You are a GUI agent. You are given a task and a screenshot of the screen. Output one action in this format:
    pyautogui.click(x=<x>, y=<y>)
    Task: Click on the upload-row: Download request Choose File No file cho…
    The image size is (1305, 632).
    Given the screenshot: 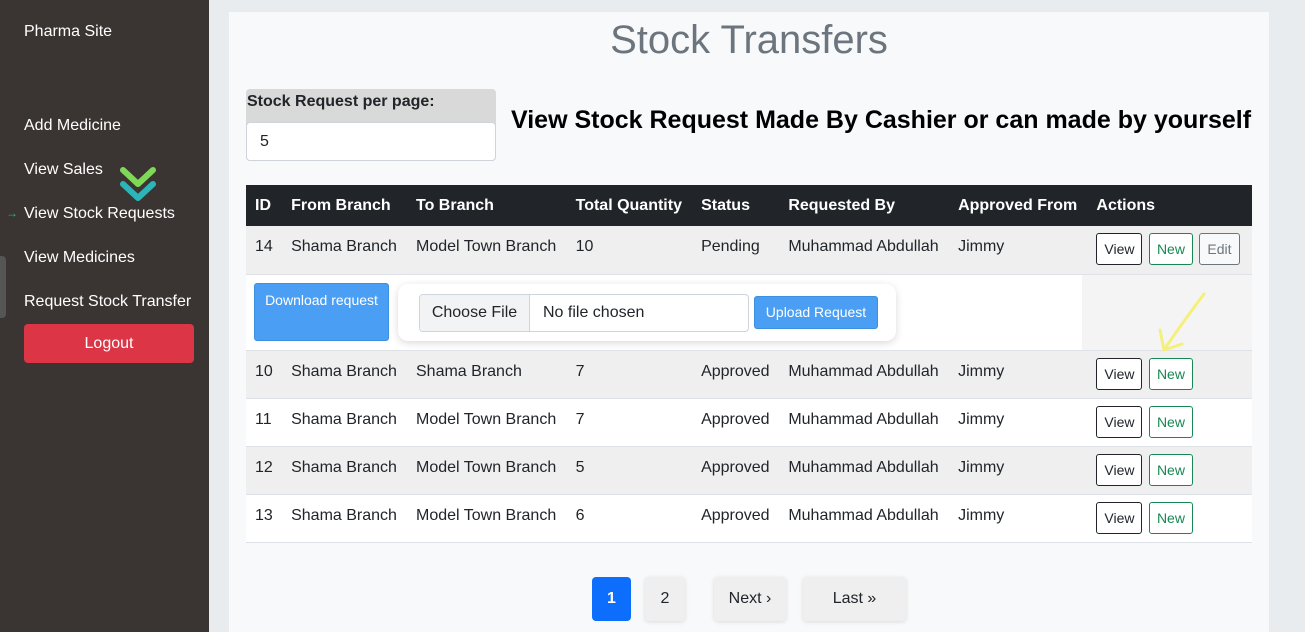 What is the action you would take?
    pyautogui.click(x=749, y=312)
    